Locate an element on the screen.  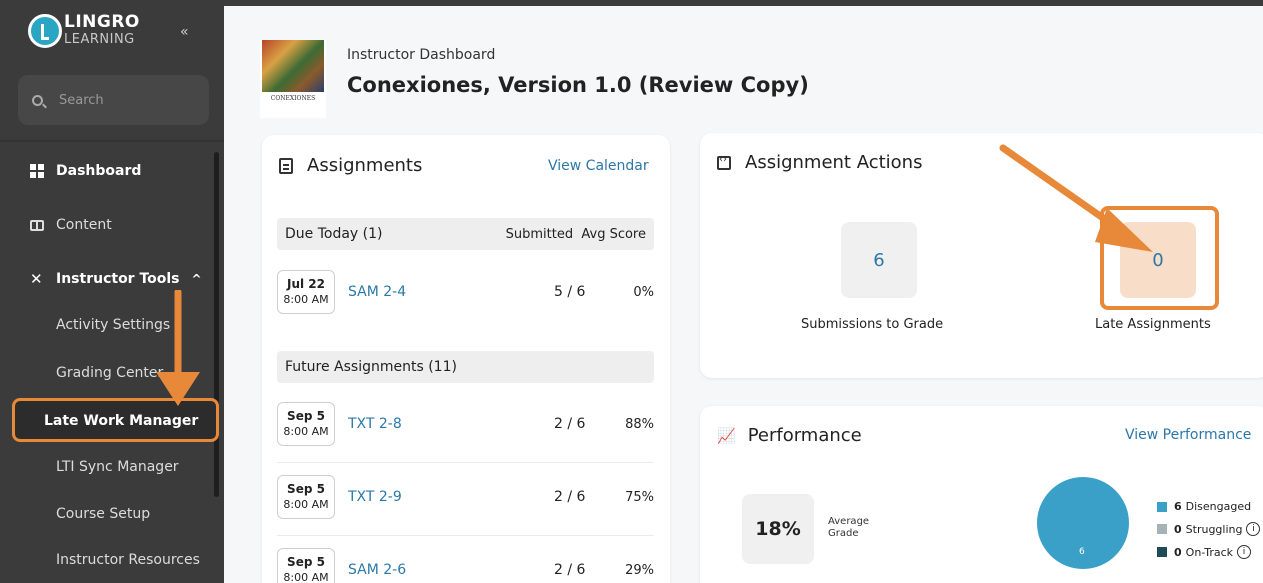
sidebar-item-label: Content is located at coordinates (84, 225).